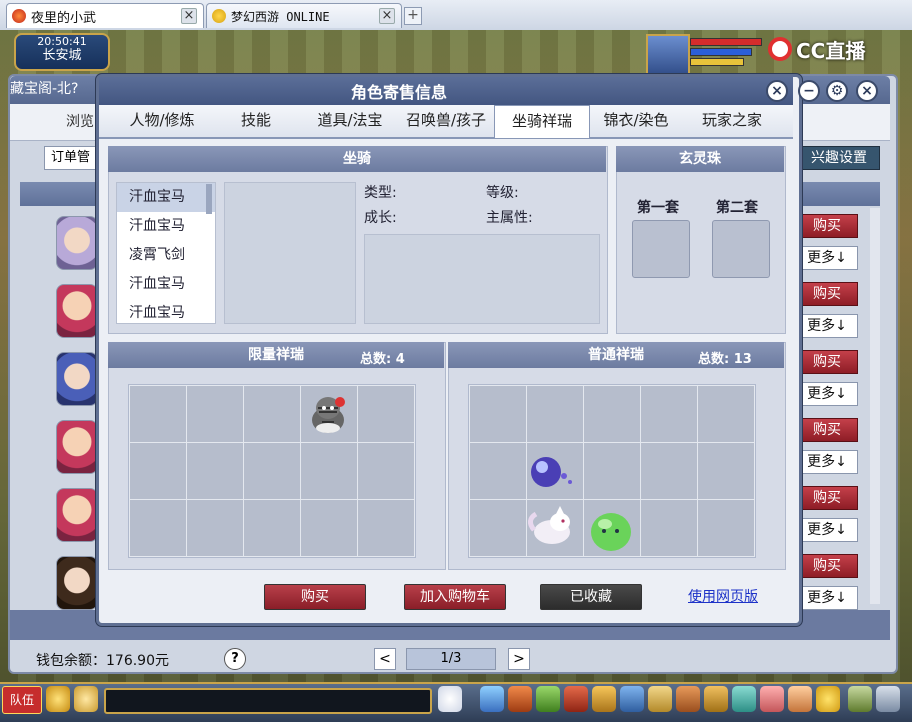 This screenshot has height=722, width=912. Describe the element at coordinates (22, 700) in the screenshot. I see `team-button: 队伍` at that location.